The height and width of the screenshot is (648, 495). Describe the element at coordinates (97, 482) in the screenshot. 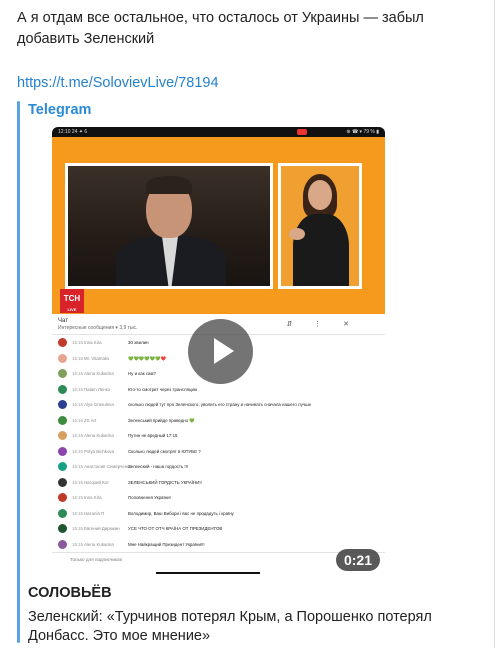

I see `chat-author: Нагорий Кот` at that location.